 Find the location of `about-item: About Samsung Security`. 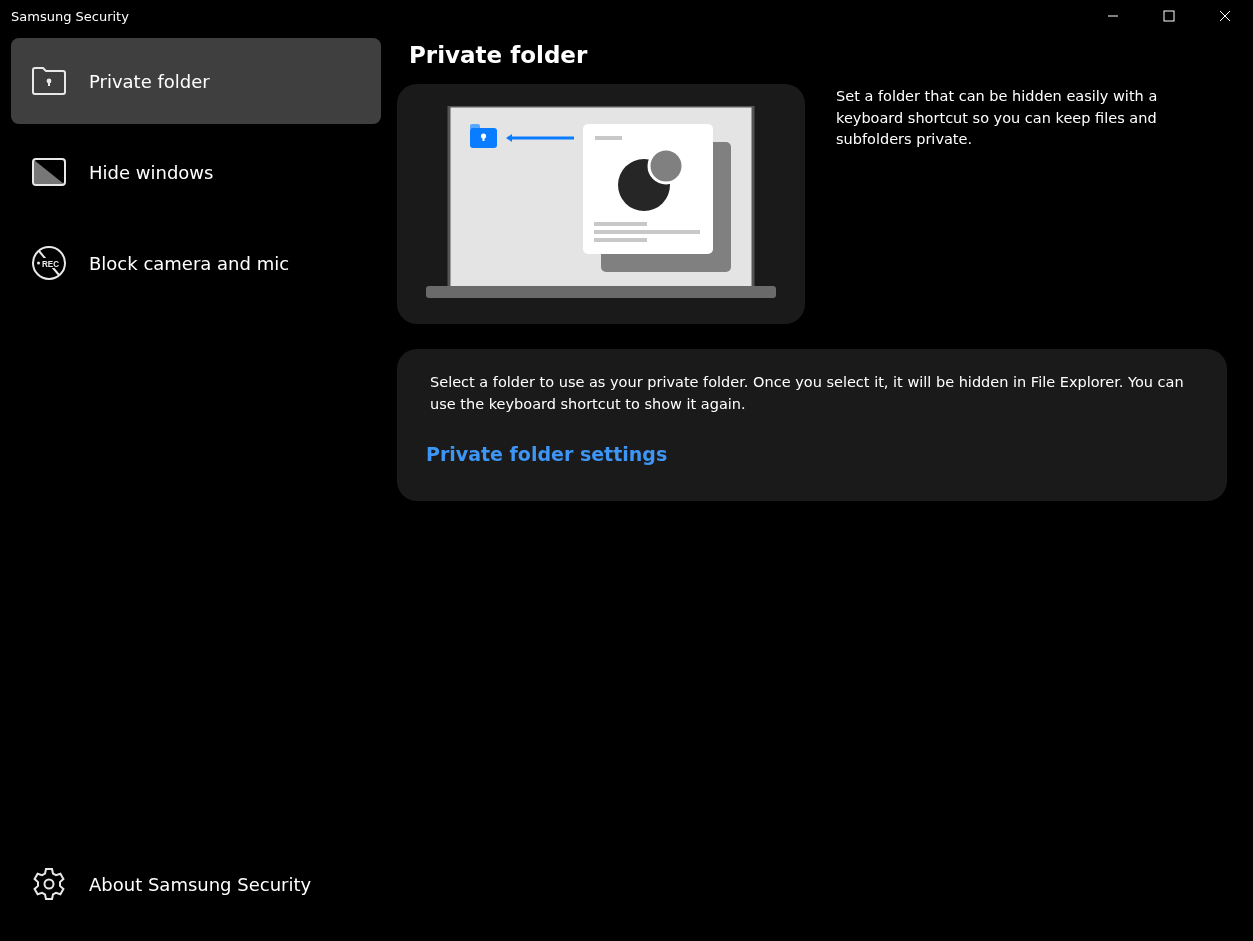

about-item: About Samsung Security is located at coordinates (196, 884).